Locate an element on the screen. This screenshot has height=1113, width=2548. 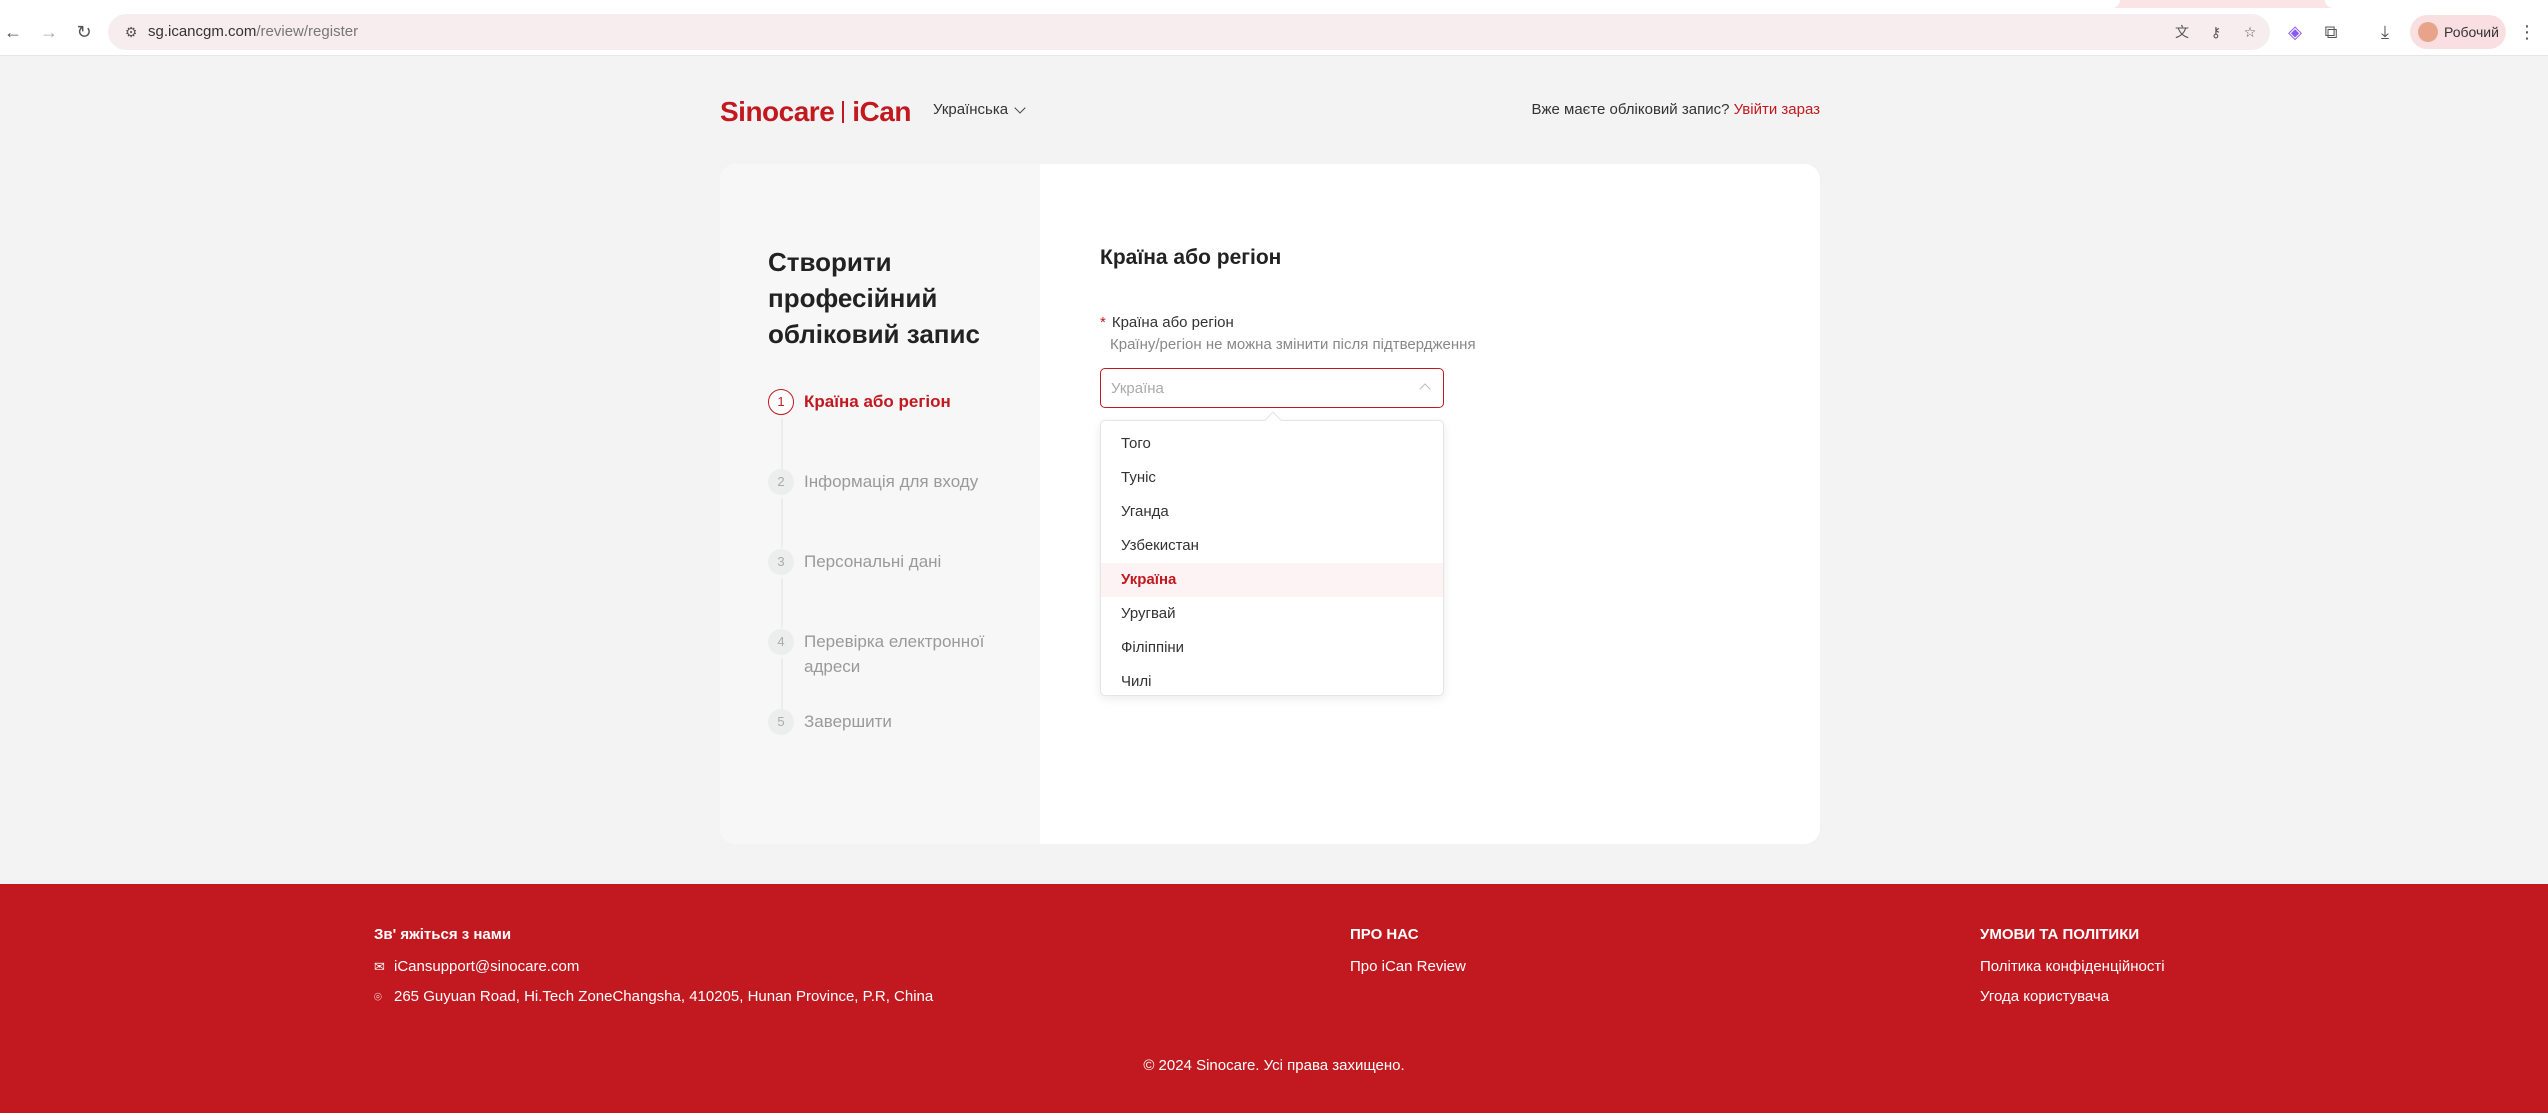
country-select: Україна is located at coordinates (1272, 388).